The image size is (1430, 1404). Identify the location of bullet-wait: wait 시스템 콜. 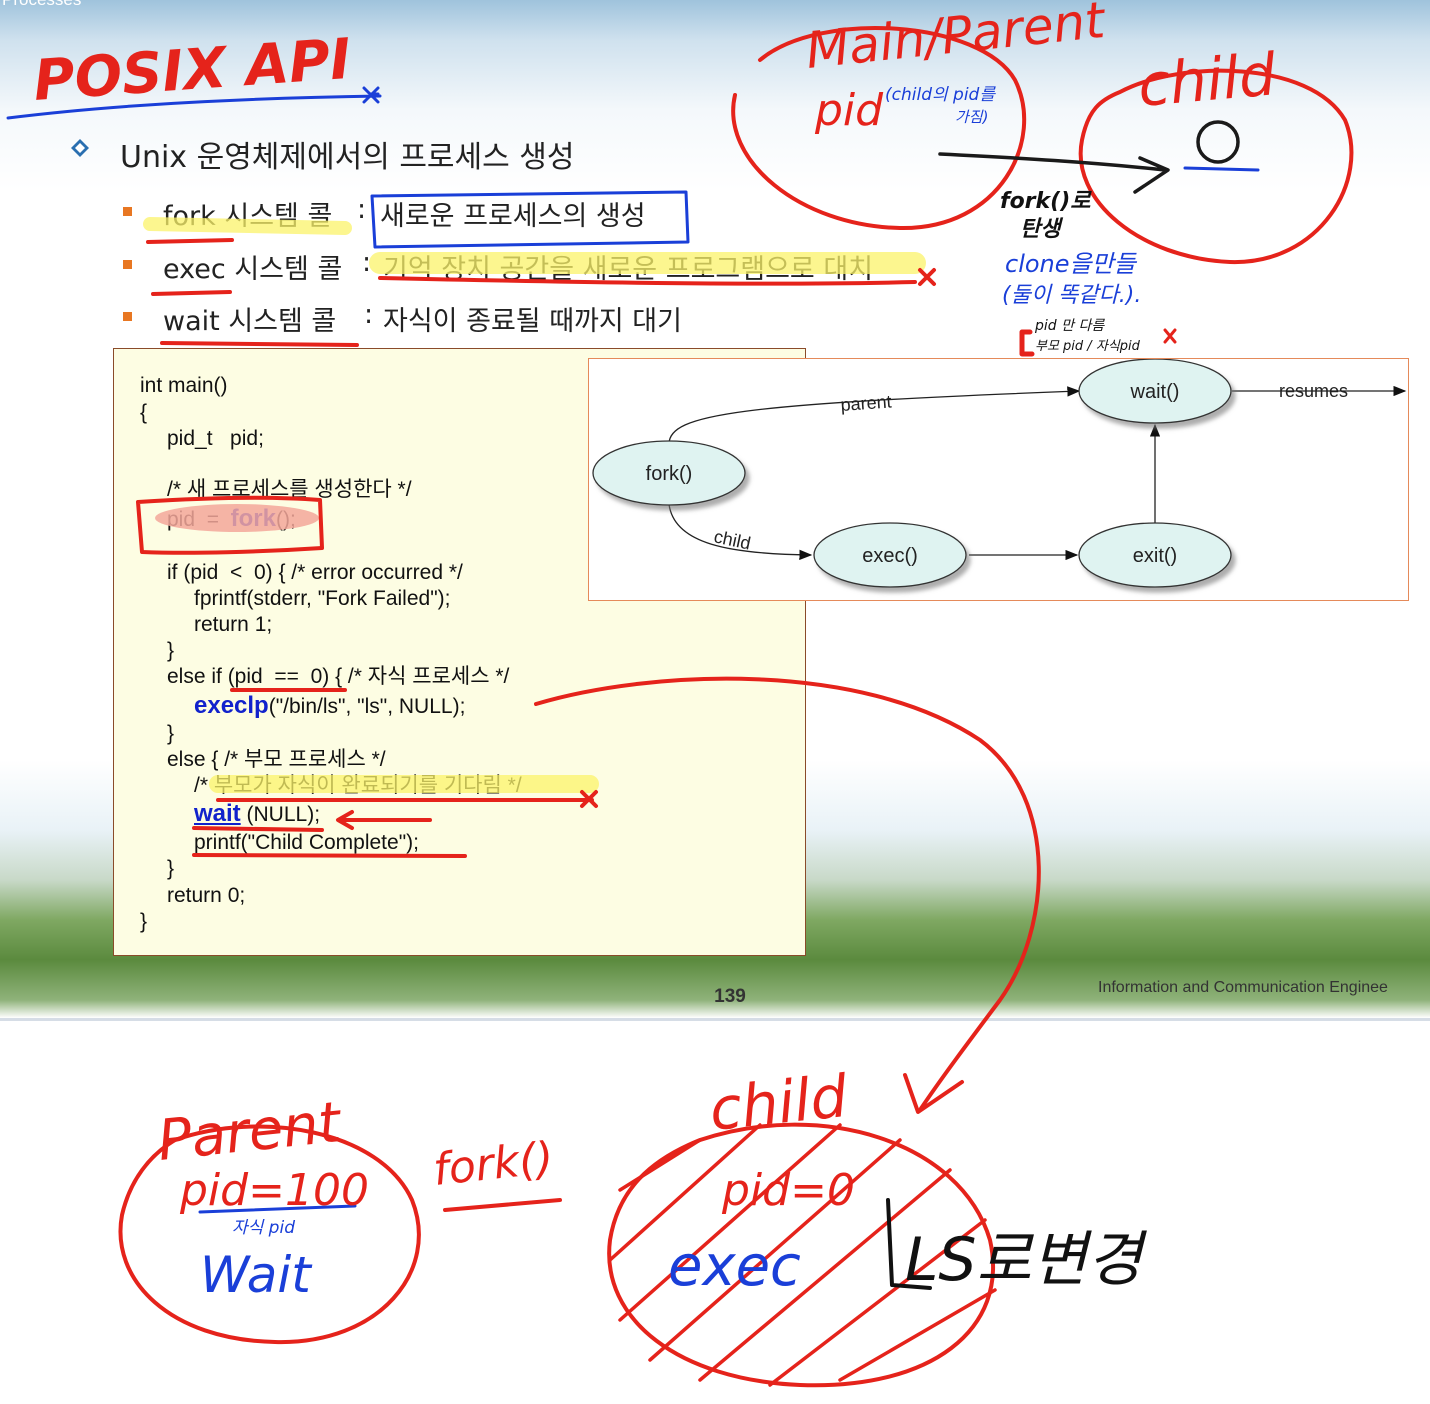
(249, 318).